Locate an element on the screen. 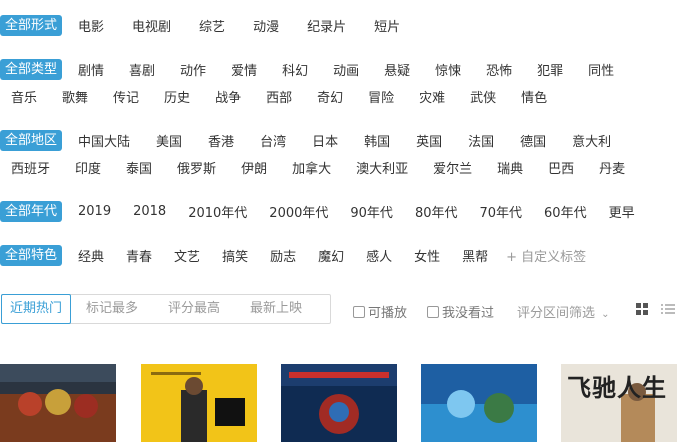 The height and width of the screenshot is (442, 685). list-view-icon is located at coordinates (668, 309).